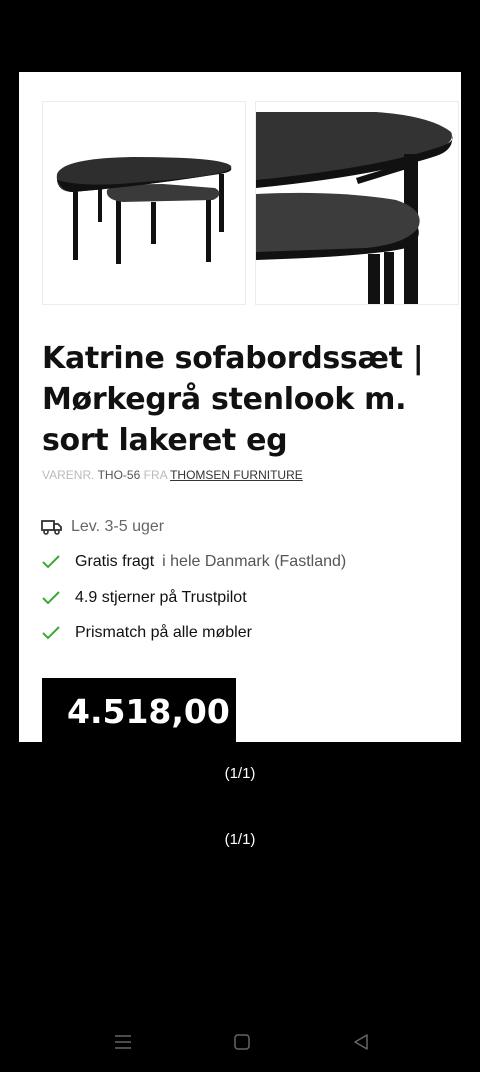  I want to click on image-counter: (1/1), so click(240, 773).